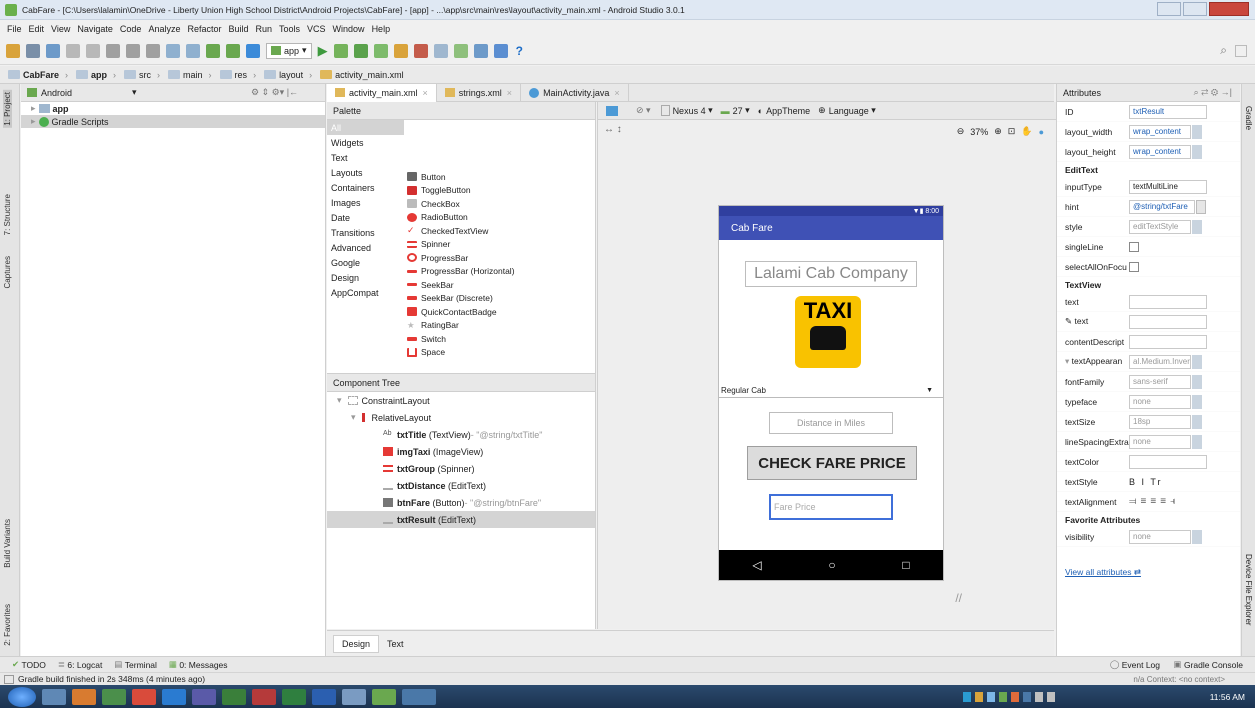 The height and width of the screenshot is (708, 1255). Describe the element at coordinates (1154, 501) in the screenshot. I see `text-alignment-icons: ⫤≡≡≡⫣` at that location.